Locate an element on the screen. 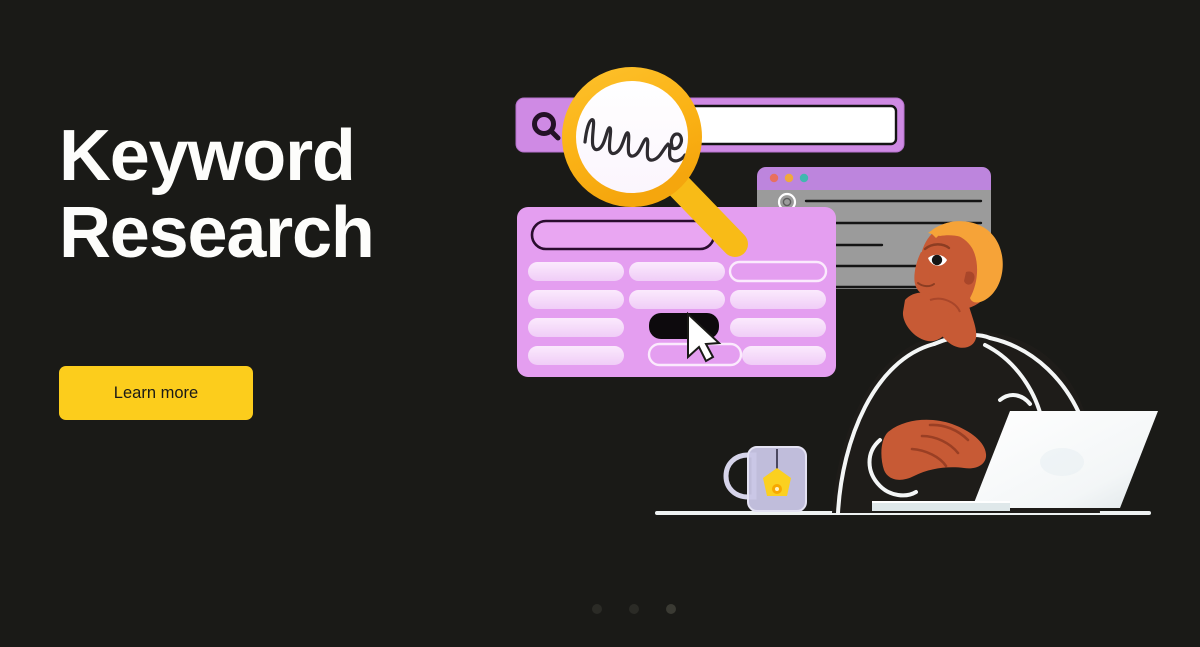  panel-search-field is located at coordinates (623, 235).